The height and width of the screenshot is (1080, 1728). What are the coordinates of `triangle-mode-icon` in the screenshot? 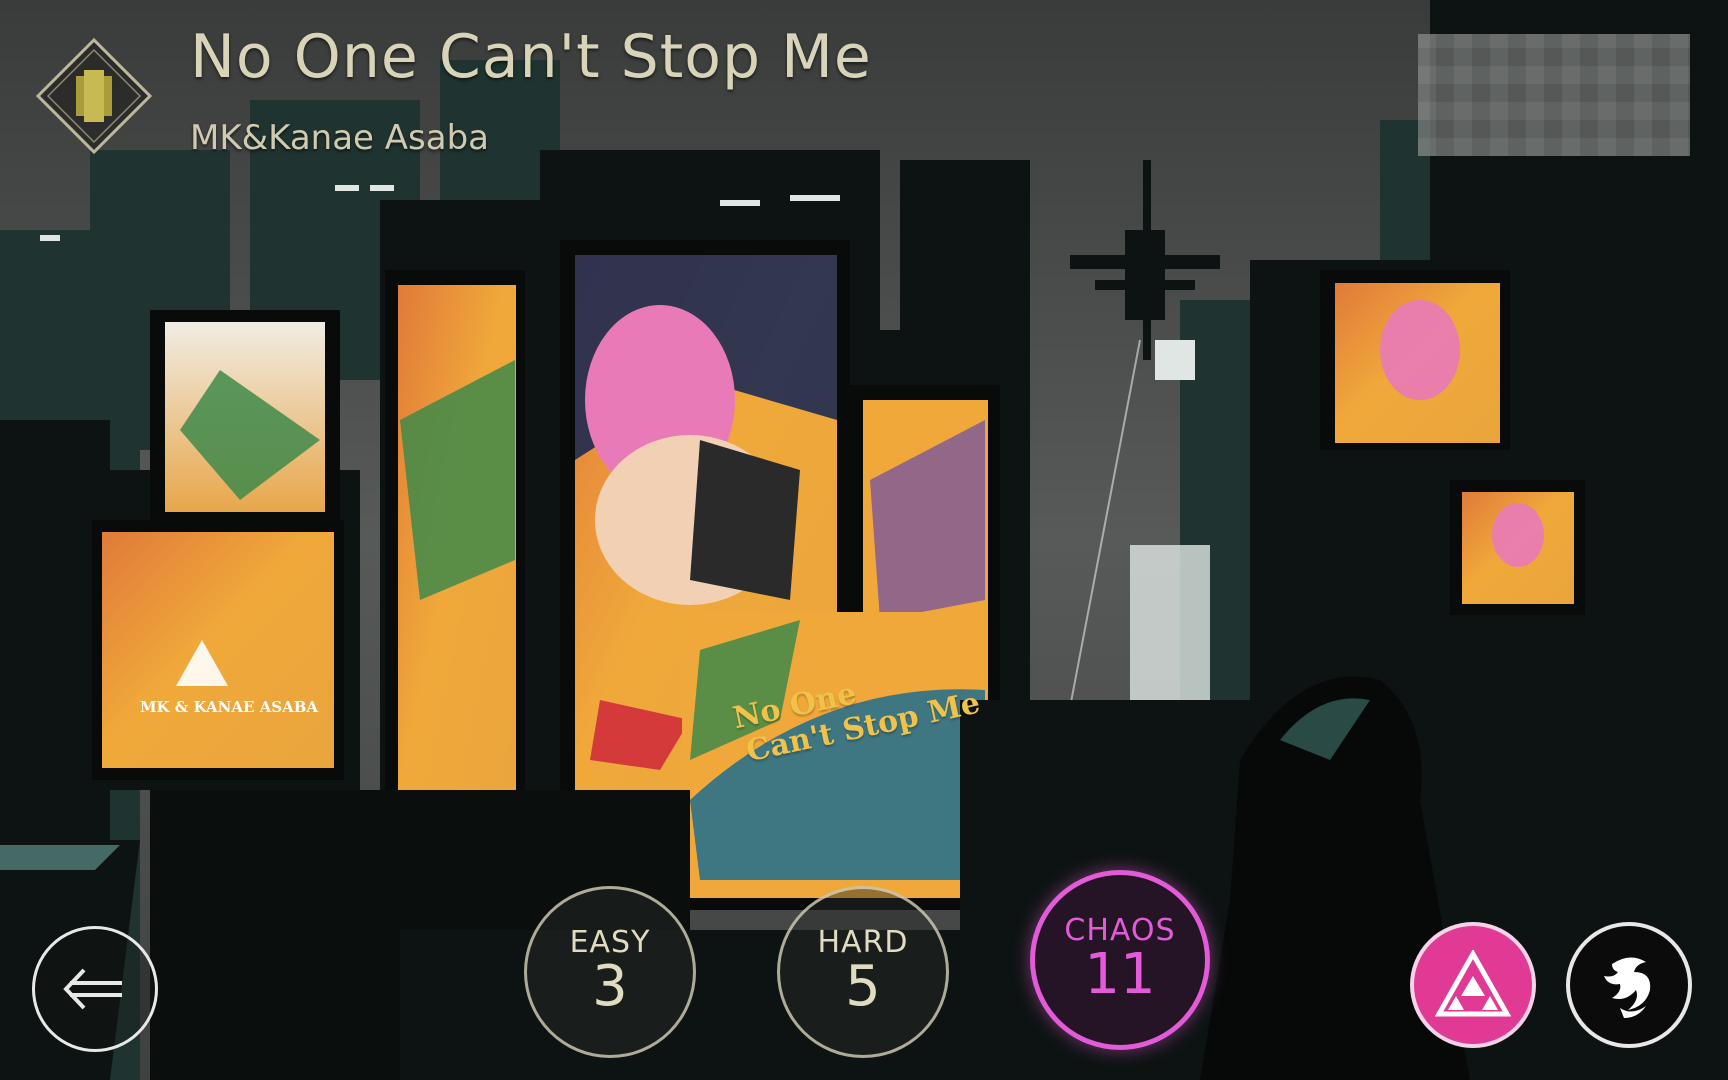 It's located at (1473, 983).